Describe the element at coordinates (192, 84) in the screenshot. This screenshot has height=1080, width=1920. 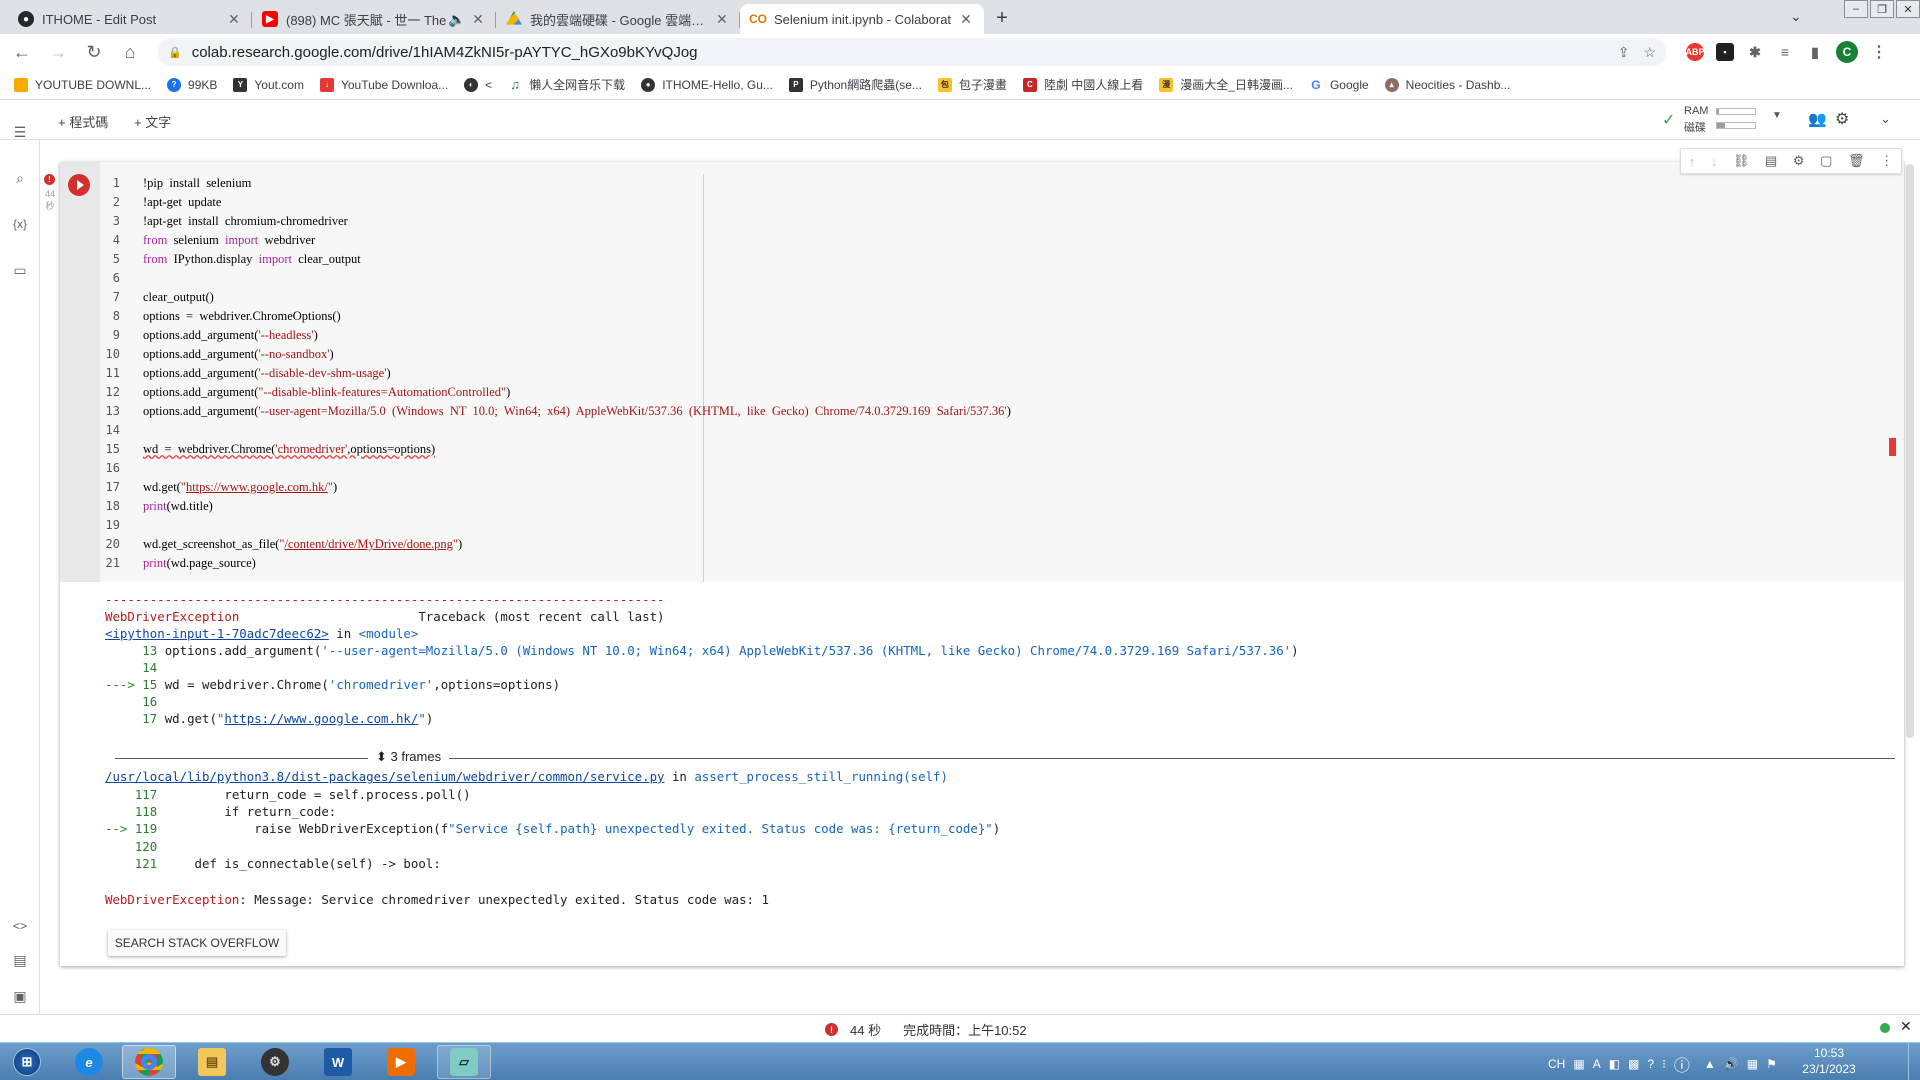
I see `bookmark-item: ? 99KB` at that location.